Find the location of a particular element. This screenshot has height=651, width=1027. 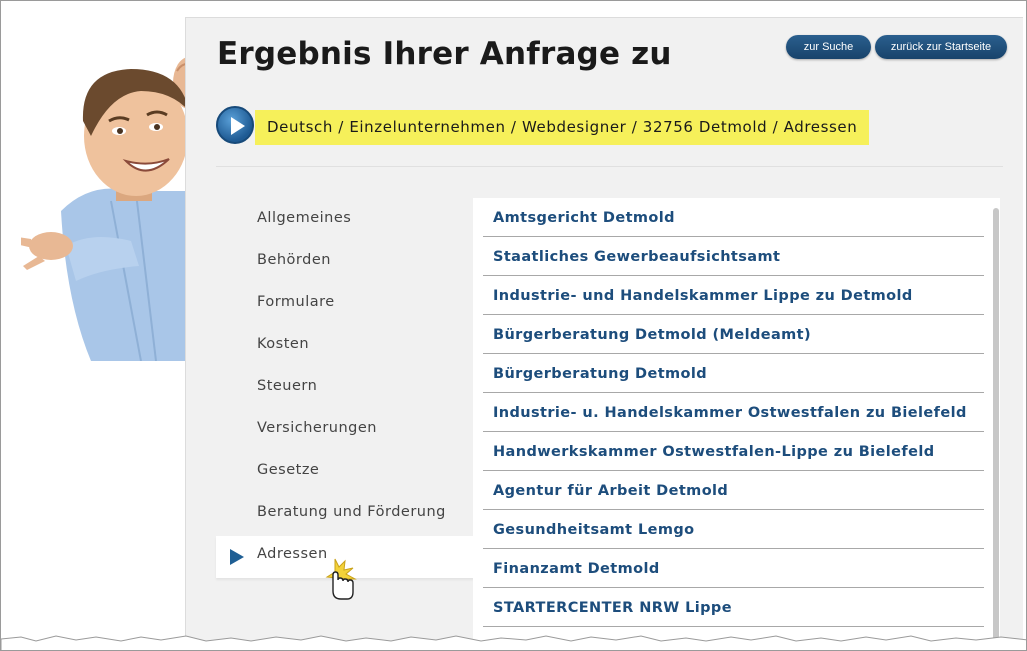

pointing-man-illustration is located at coordinates (108, 209).